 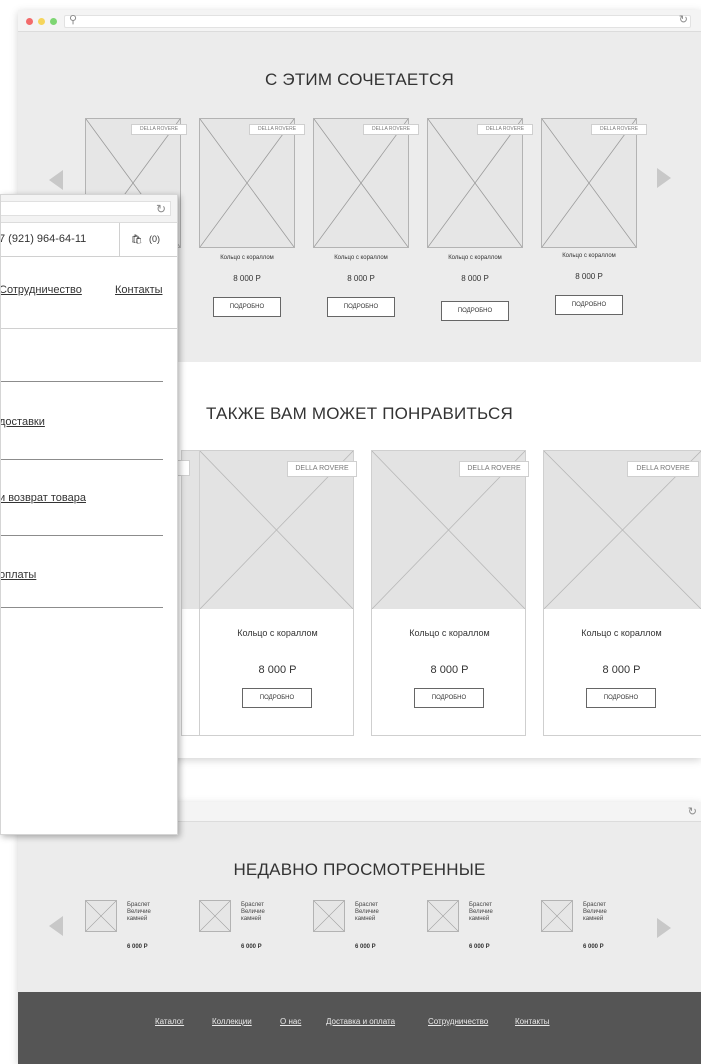 What do you see at coordinates (359, 869) in the screenshot?
I see `section-title-recent: НЕДАВНО ПРОСМОТРЕННЫЕ` at bounding box center [359, 869].